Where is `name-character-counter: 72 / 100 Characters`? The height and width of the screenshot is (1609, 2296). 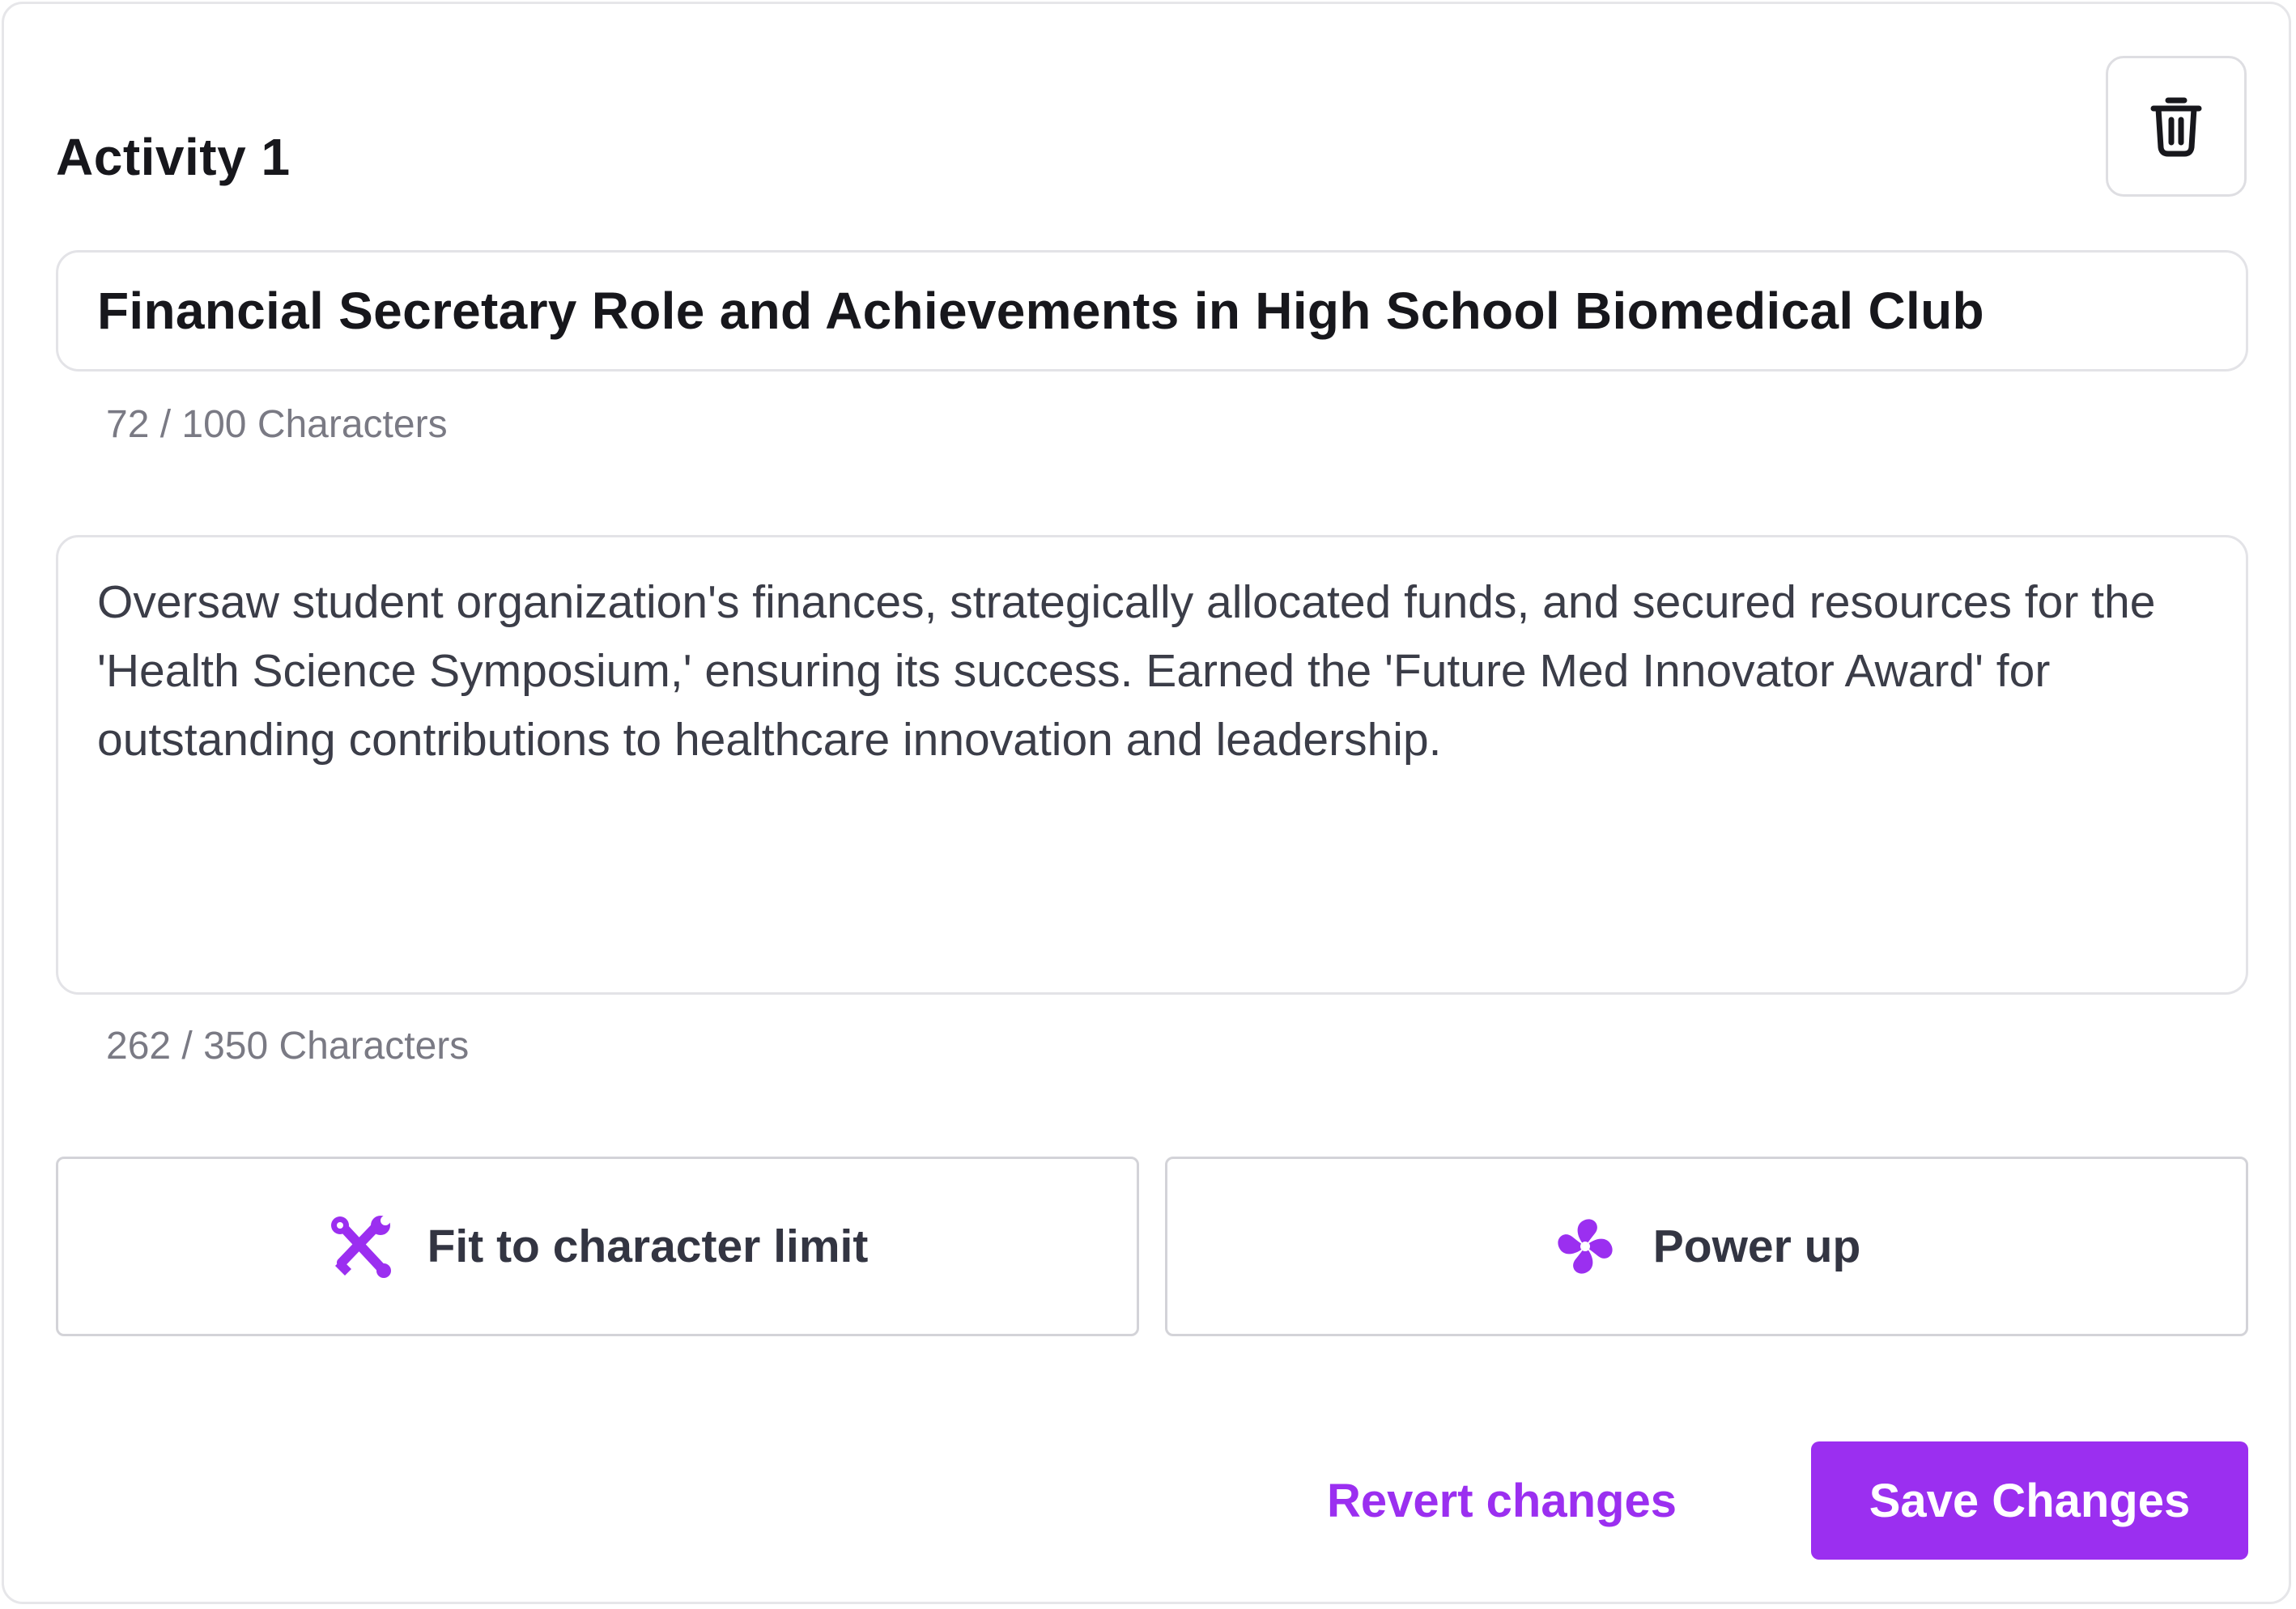 name-character-counter: 72 / 100 Characters is located at coordinates (277, 424).